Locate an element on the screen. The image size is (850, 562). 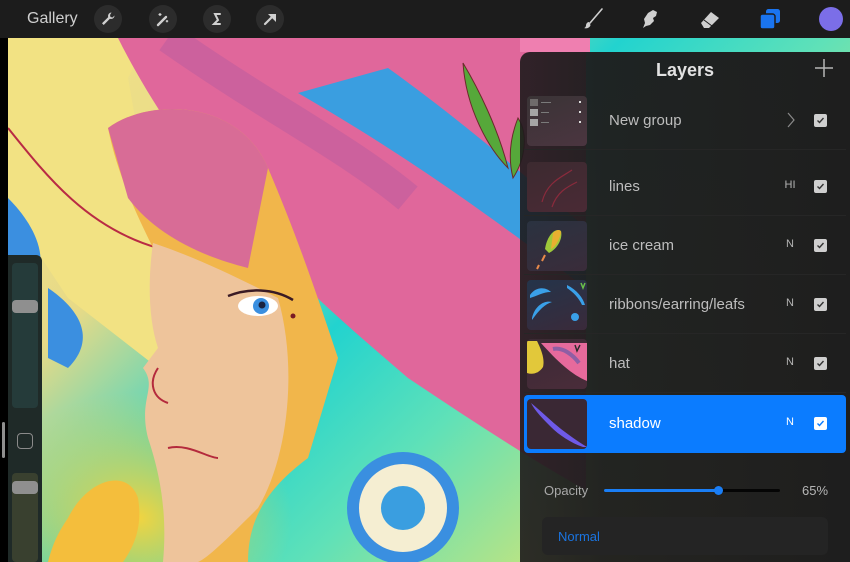
layers-icon is located at coordinates (769, 19).